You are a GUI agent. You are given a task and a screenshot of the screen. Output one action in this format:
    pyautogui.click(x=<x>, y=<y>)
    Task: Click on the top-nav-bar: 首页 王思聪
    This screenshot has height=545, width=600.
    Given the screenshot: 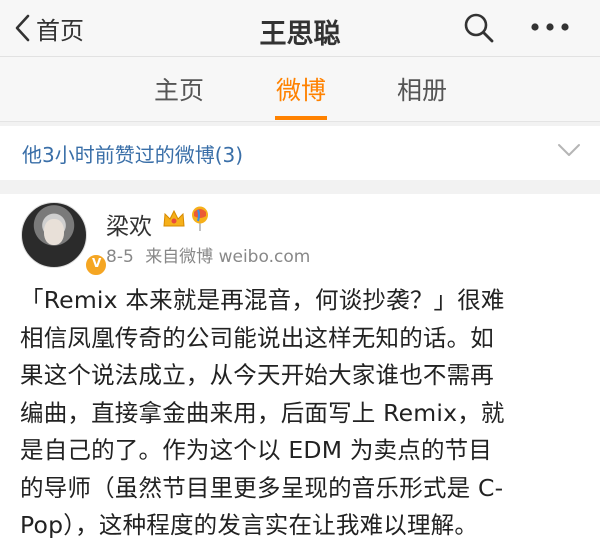 What is the action you would take?
    pyautogui.click(x=300, y=28)
    